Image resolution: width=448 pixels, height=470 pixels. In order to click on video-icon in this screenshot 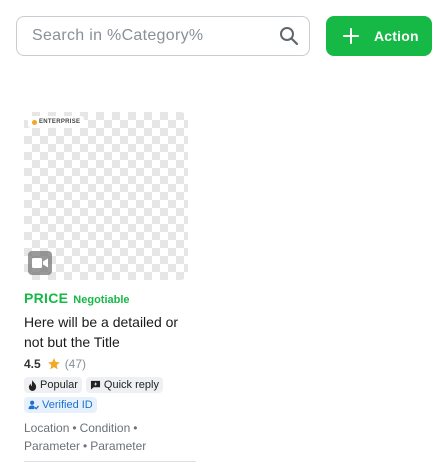, I will do `click(40, 263)`.